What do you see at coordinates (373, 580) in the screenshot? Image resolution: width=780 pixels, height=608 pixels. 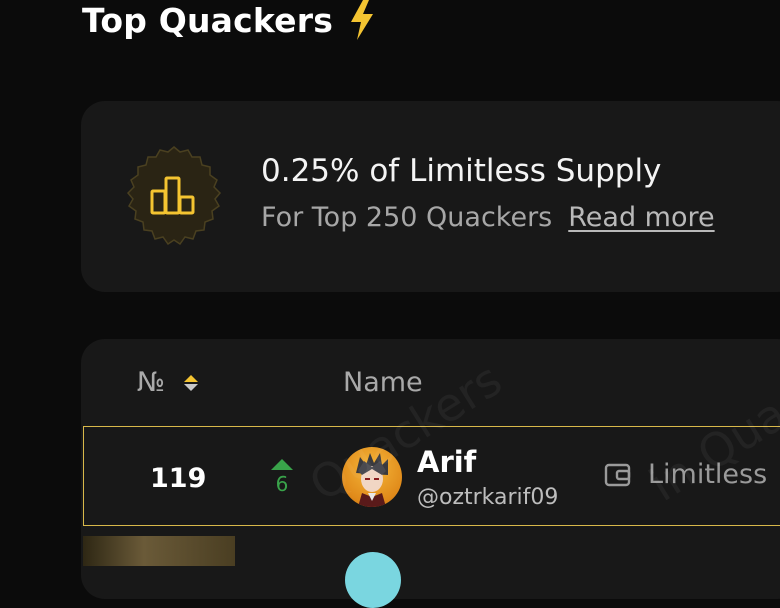 I see `next-row-avatar` at bounding box center [373, 580].